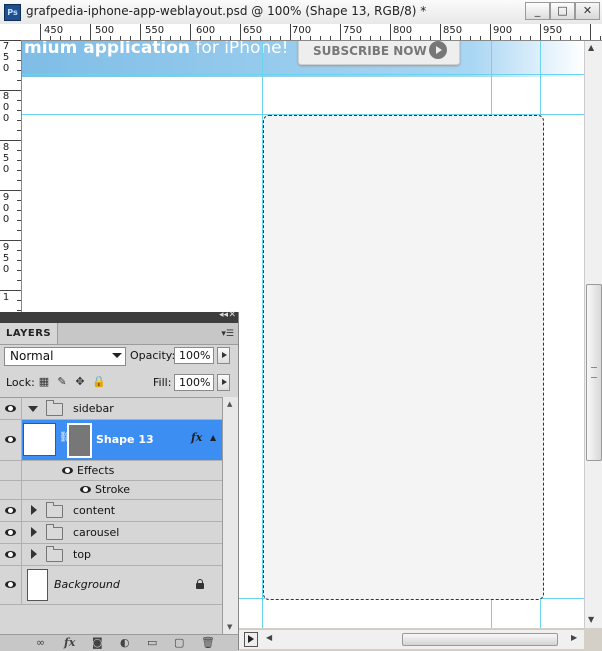 Image resolution: width=602 pixels, height=651 pixels. Describe the element at coordinates (587, 11) in the screenshot. I see `close-button: ✕` at that location.